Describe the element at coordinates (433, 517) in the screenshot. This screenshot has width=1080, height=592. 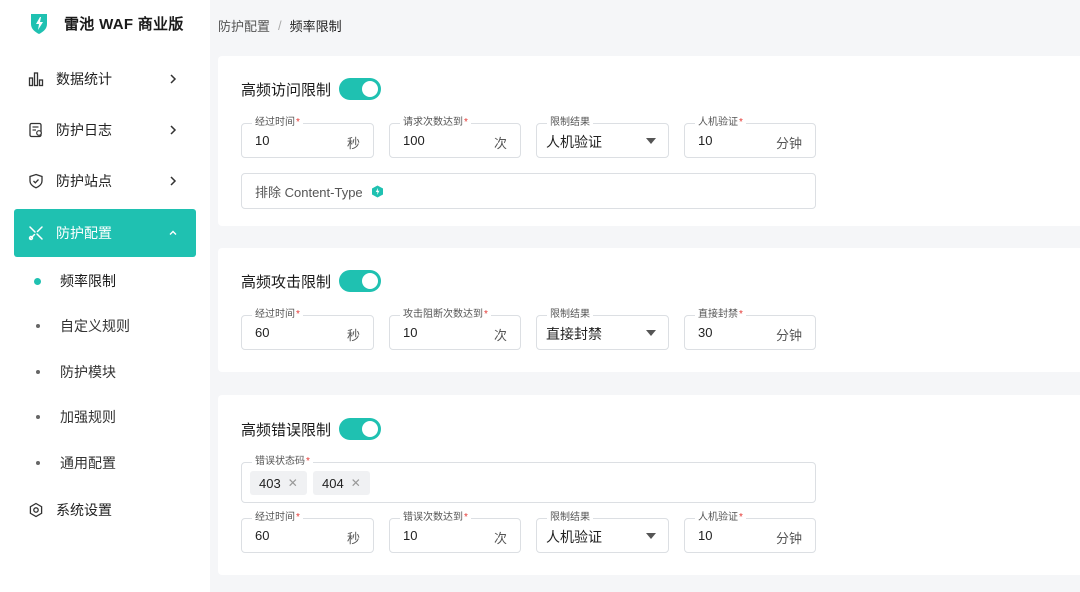
I see `field-label-text: 错误次数达到` at that location.